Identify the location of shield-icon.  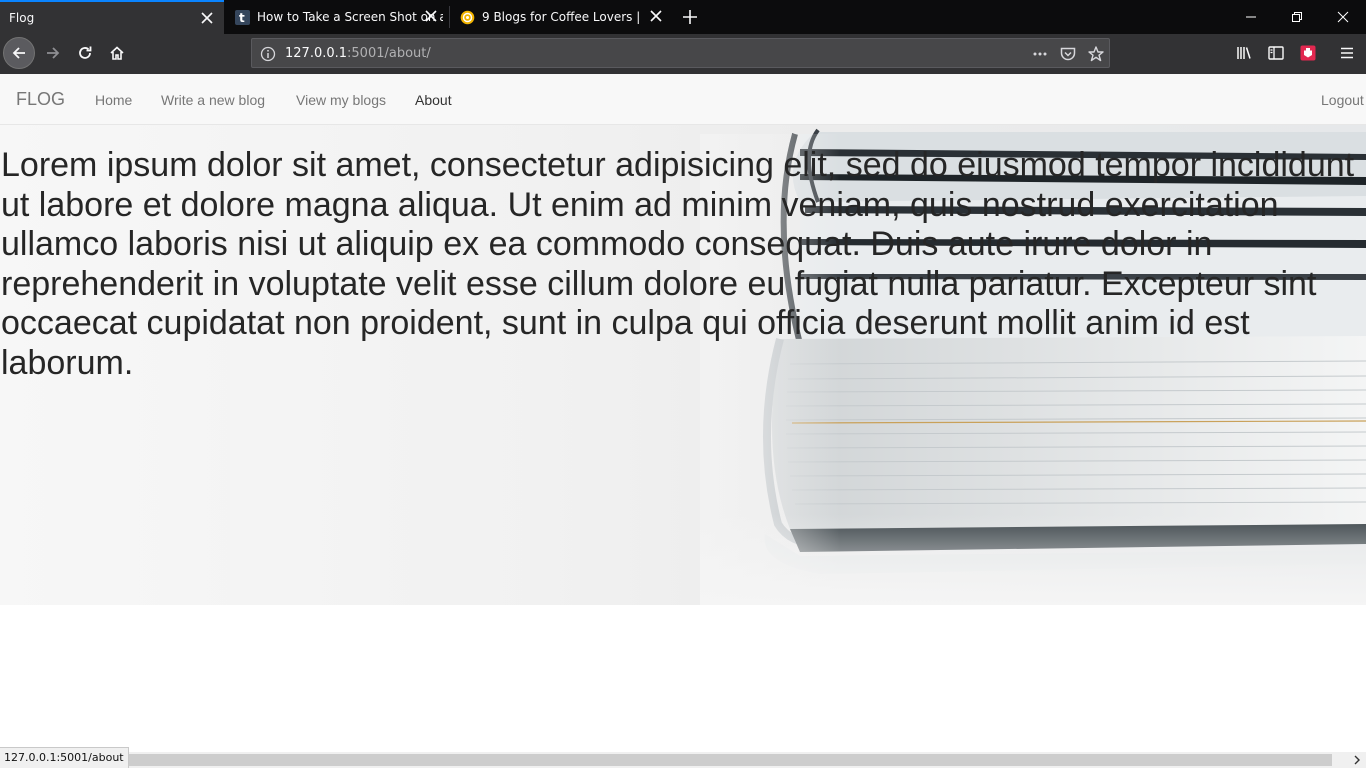
(1308, 53).